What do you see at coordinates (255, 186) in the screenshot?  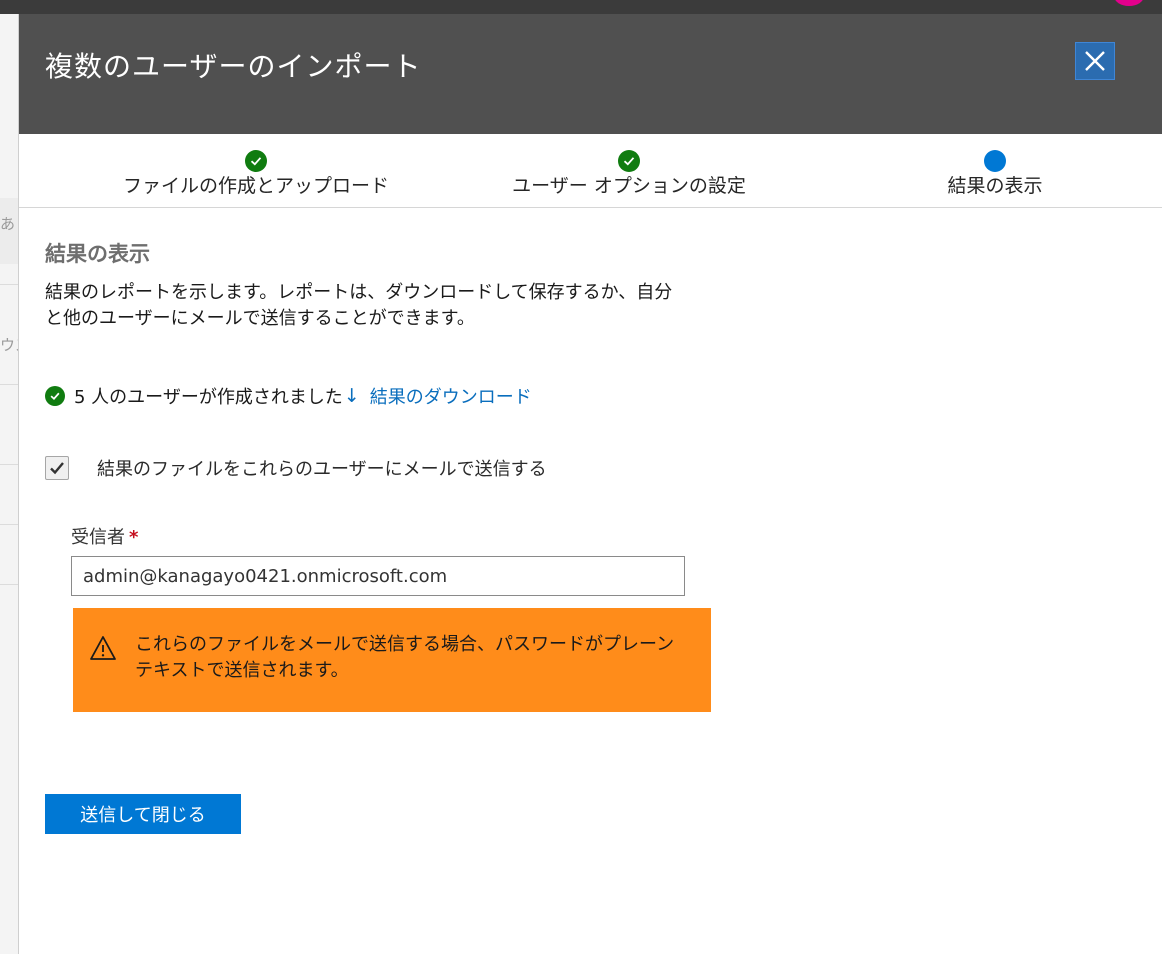 I see `step-label: ファイルの作成とアップロード` at bounding box center [255, 186].